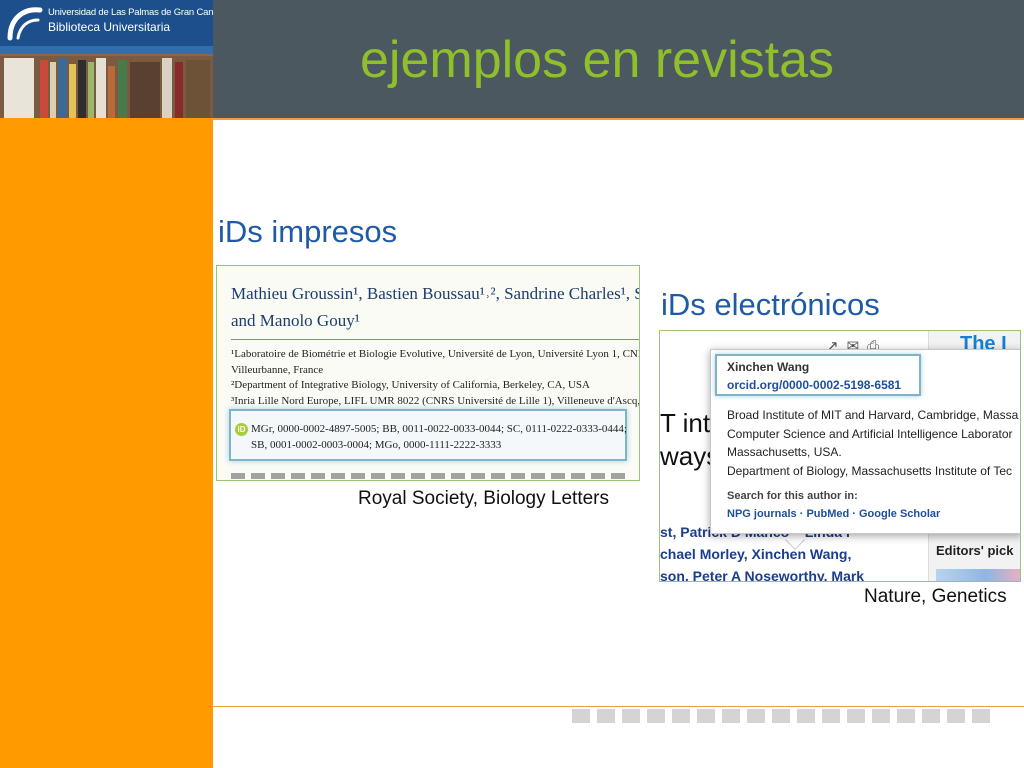  I want to click on printed-caption: Royal Society, Biology Letters, so click(483, 498).